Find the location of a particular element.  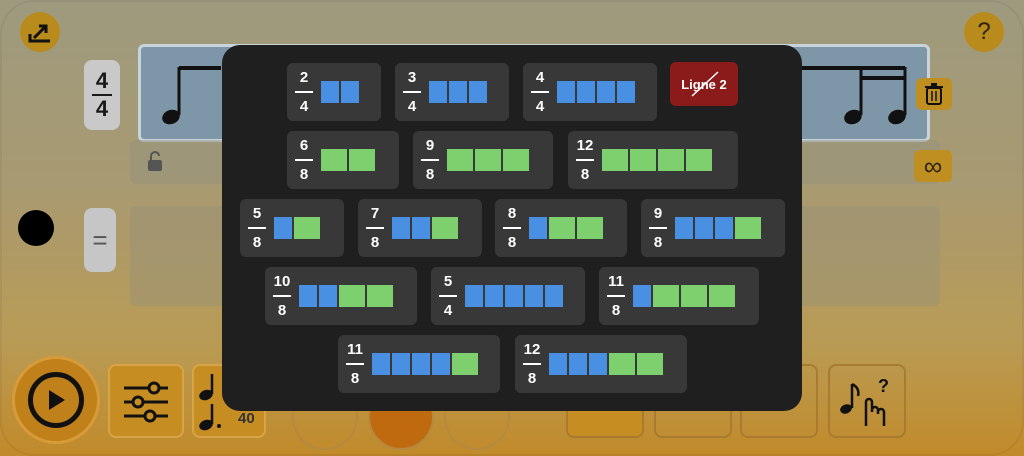

option-12-8: 12 8 is located at coordinates (653, 160).